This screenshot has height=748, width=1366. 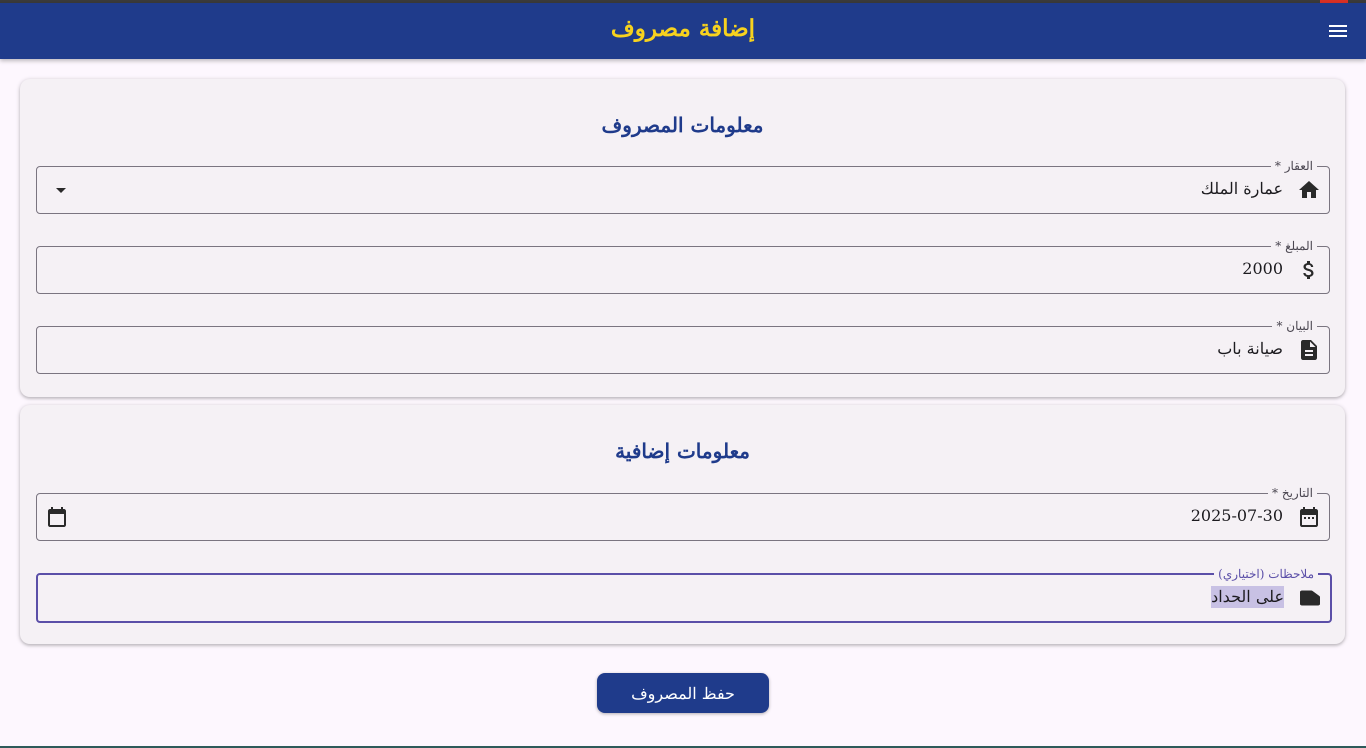 I want to click on notes-field: ملاحظات (اختياري) على الحداد, so click(x=684, y=594).